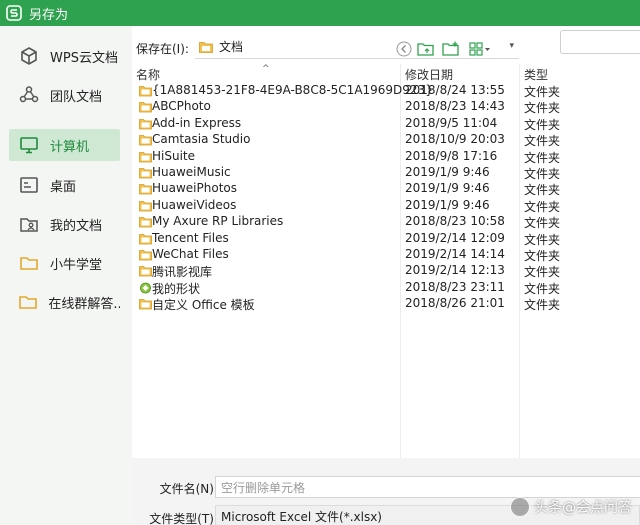 This screenshot has width=640, height=525. I want to click on sidebar-item-xiaoniu: 小牛学堂, so click(64, 263).